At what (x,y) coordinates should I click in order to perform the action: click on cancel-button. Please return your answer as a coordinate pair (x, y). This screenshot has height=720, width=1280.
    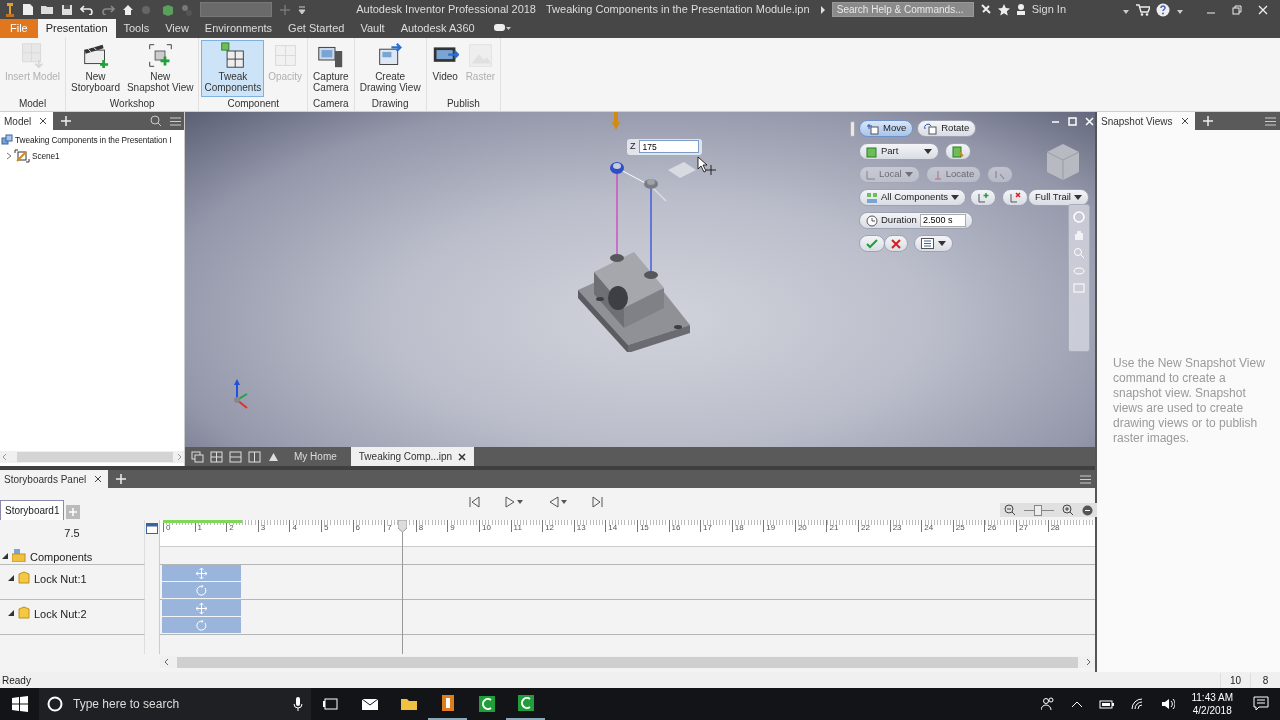
    Looking at the image, I should click on (896, 243).